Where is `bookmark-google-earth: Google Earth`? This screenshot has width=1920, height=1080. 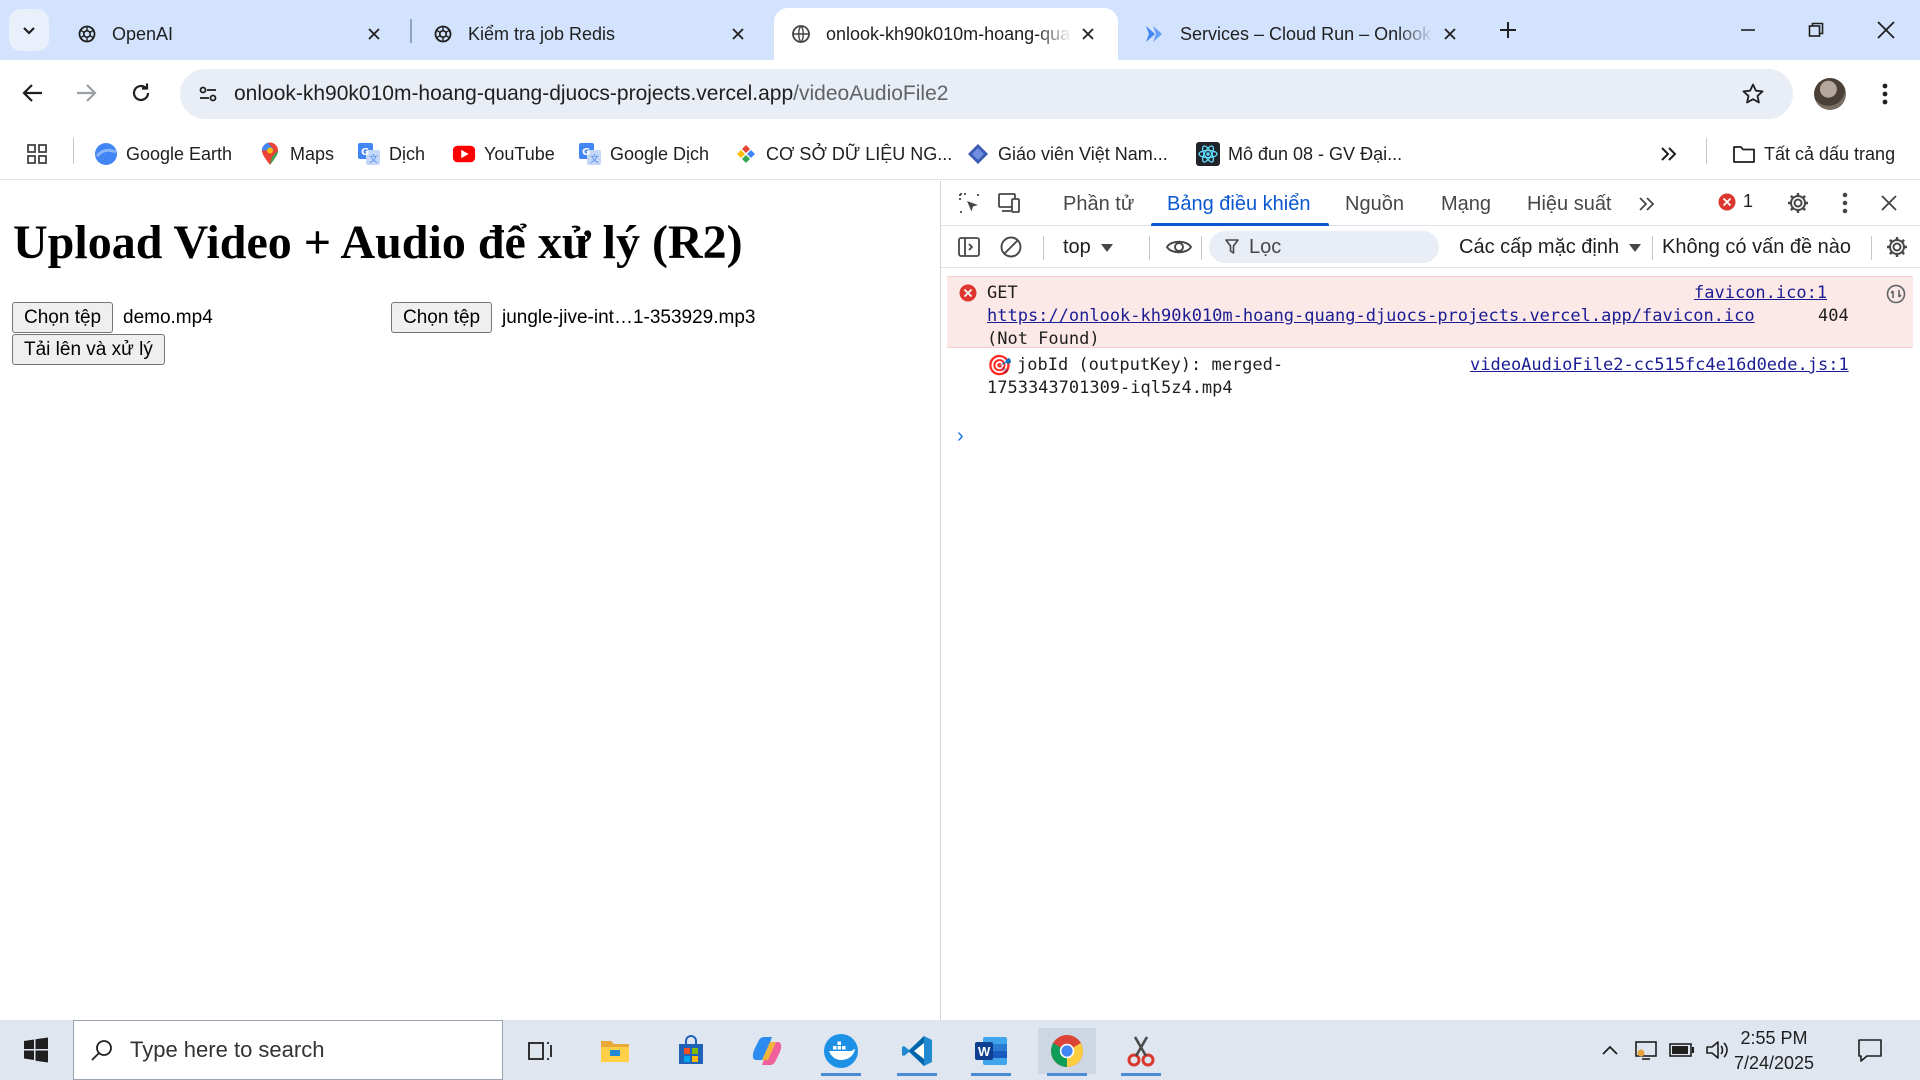
bookmark-google-earth: Google Earth is located at coordinates (163, 154).